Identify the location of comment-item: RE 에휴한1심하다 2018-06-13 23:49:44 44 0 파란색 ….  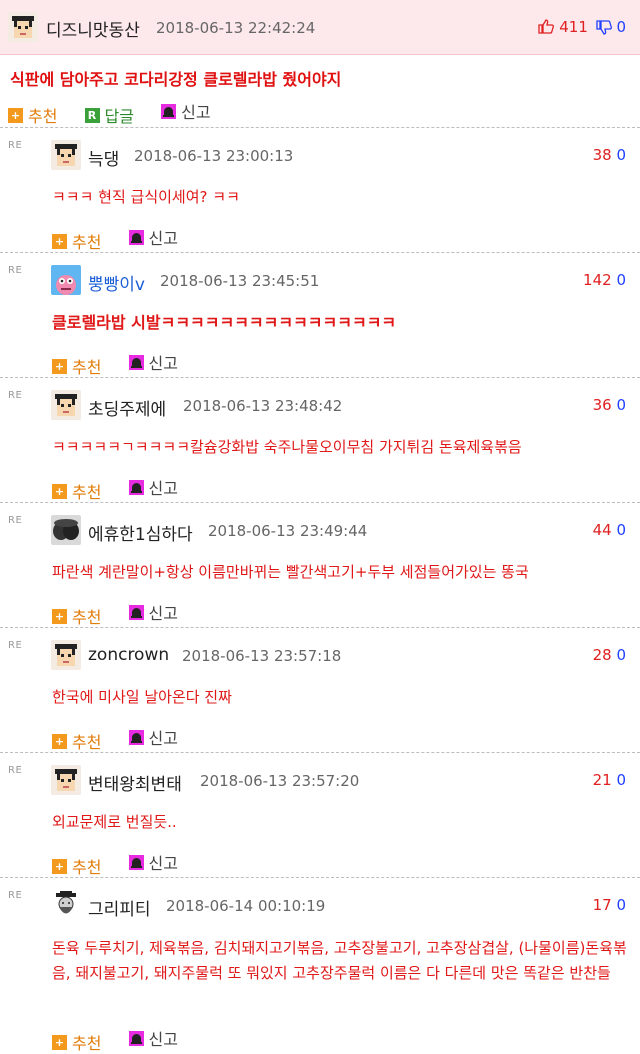
(320, 565).